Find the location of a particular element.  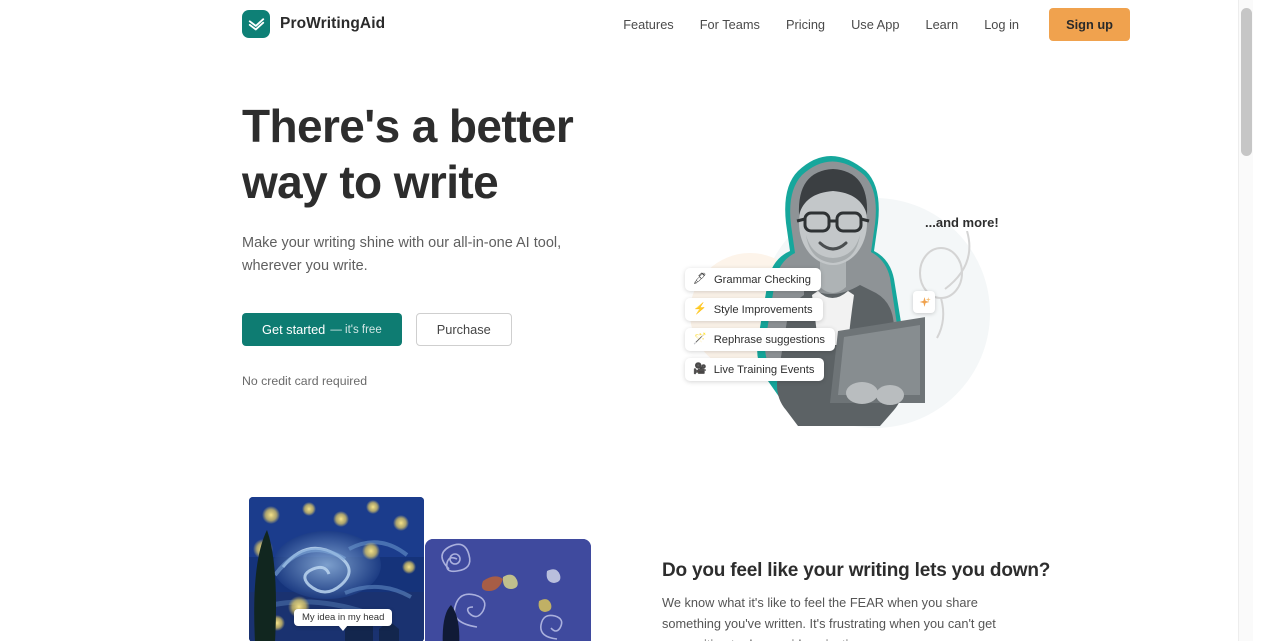

nav-item-use-app: Use App is located at coordinates (875, 24).